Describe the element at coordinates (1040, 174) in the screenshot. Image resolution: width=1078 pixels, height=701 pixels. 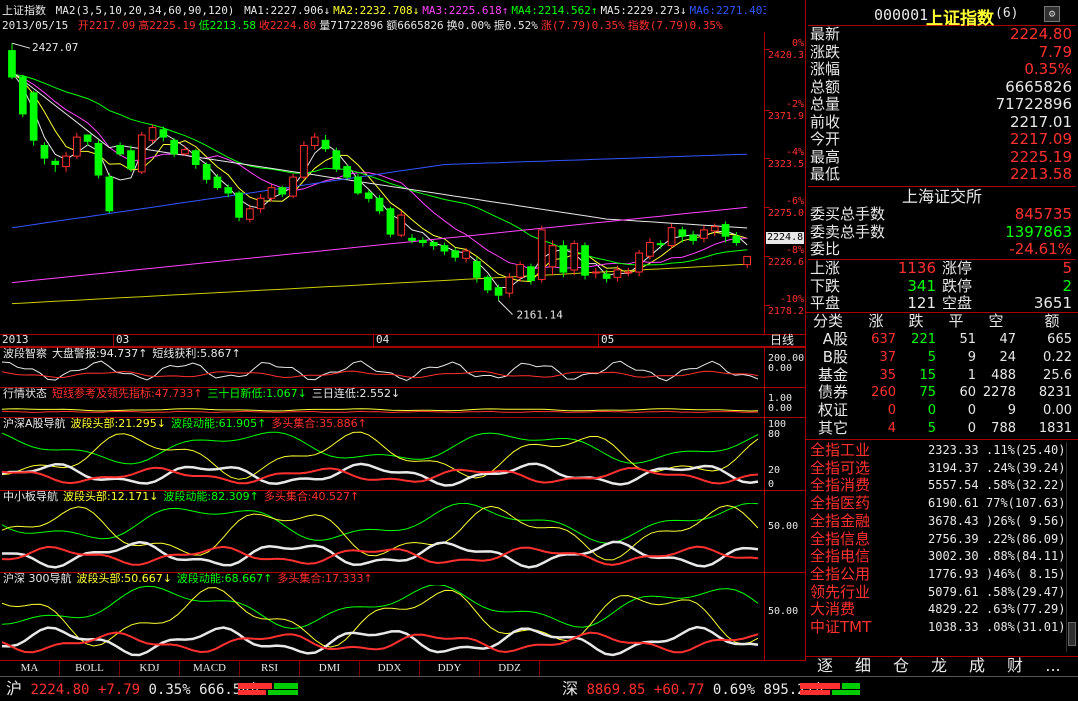
I see `quote-value: 2213.58` at that location.